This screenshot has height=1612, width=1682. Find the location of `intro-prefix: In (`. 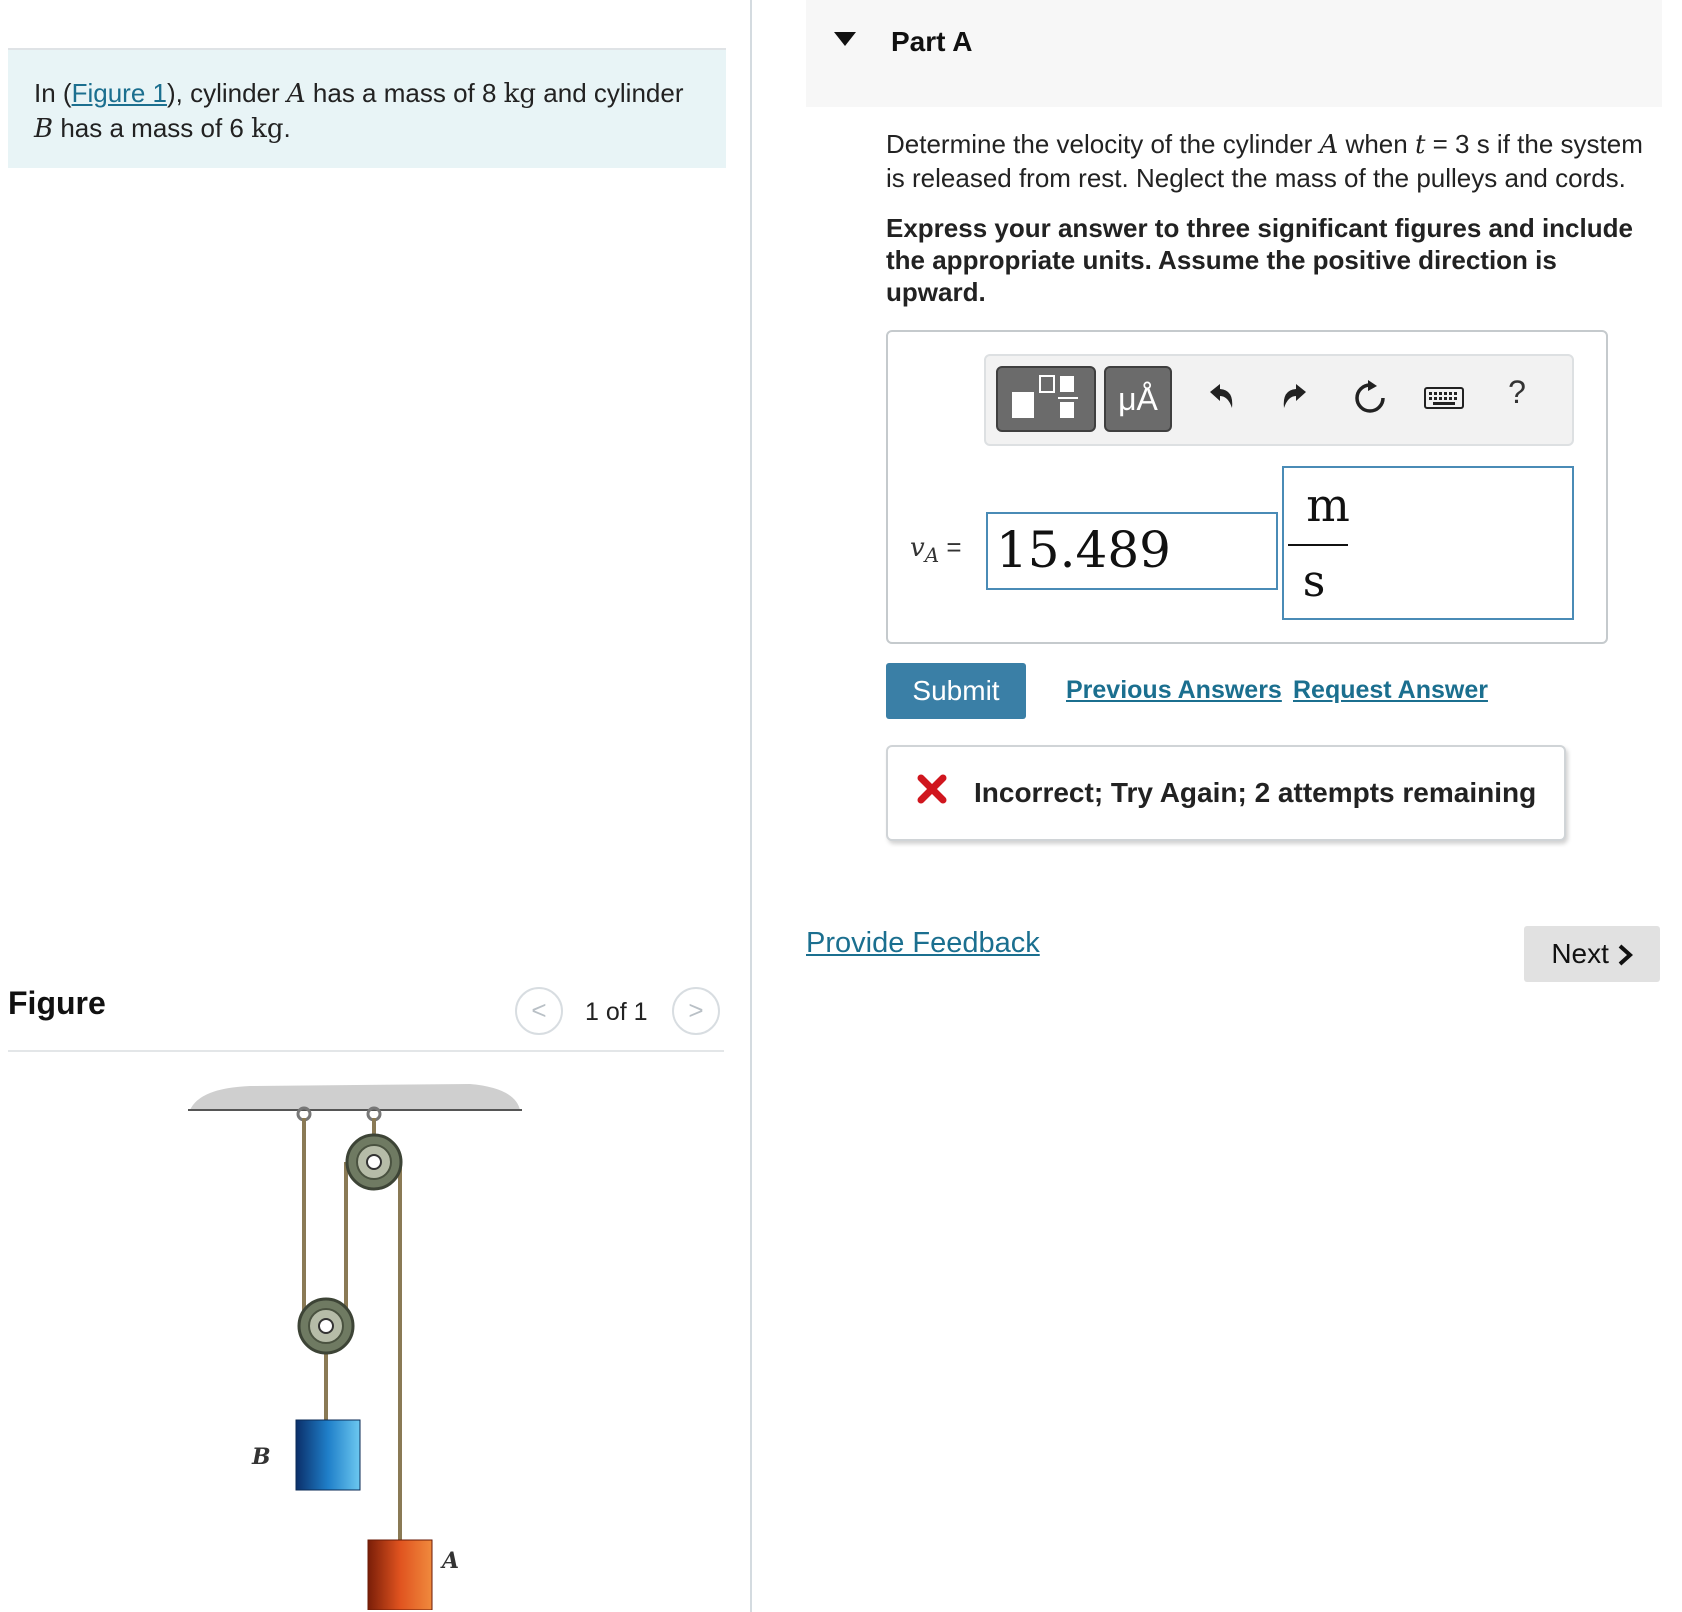

intro-prefix: In ( is located at coordinates (53, 93).